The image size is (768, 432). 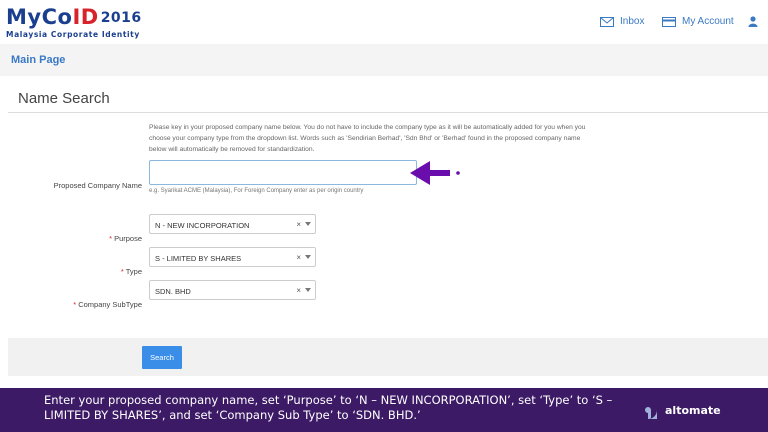 What do you see at coordinates (669, 21) in the screenshot?
I see `card-icon` at bounding box center [669, 21].